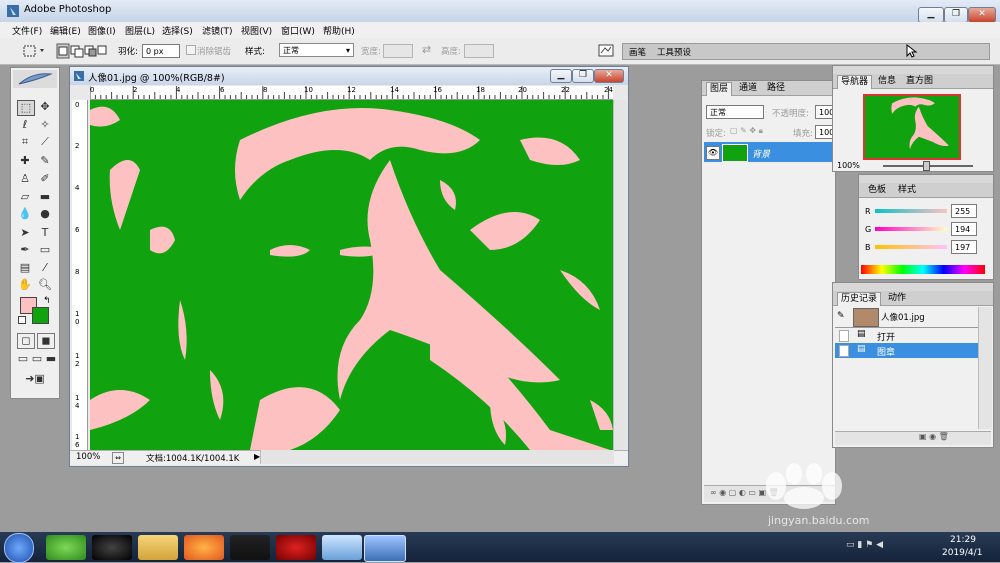  I want to click on brush-tool-icon: ✎, so click(45, 161).